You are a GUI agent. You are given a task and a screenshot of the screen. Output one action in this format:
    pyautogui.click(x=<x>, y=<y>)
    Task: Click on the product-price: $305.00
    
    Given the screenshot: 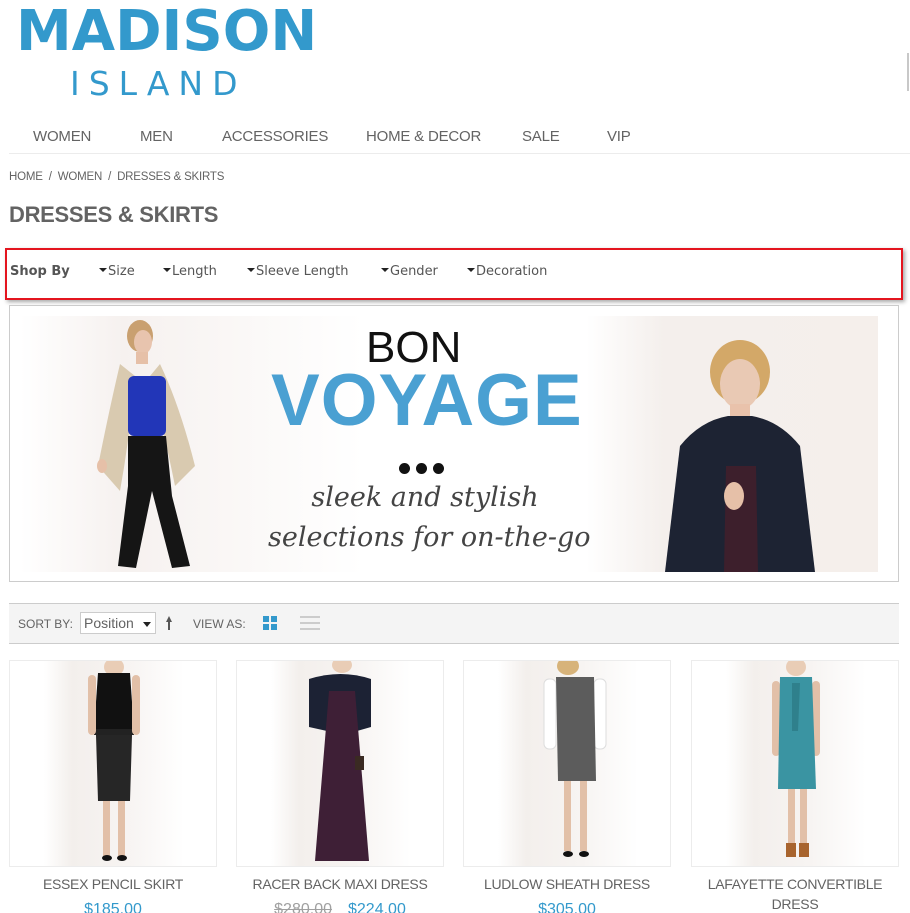 What is the action you would take?
    pyautogui.click(x=567, y=907)
    